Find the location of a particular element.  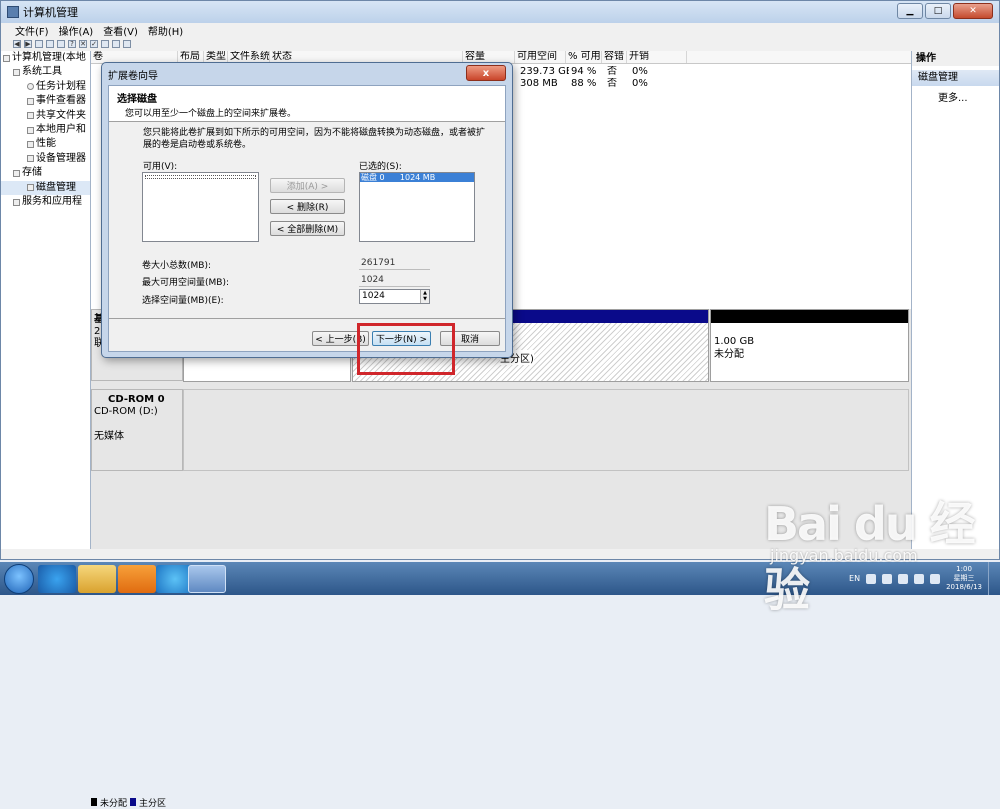

selected-disk-item: 磁盘 0 1024 MB is located at coordinates (417, 177).